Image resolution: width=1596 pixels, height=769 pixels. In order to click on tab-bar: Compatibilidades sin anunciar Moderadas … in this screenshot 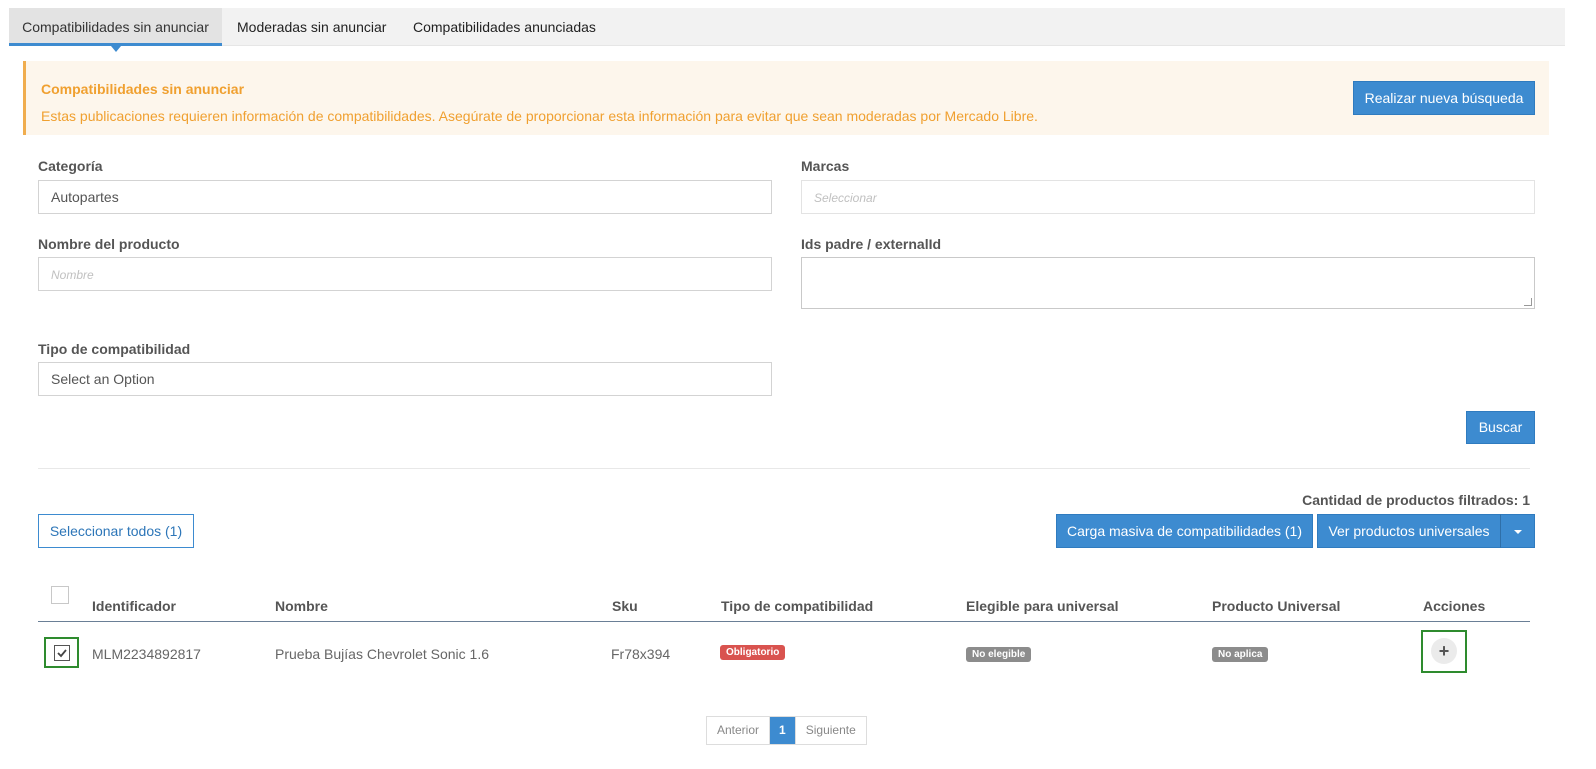, I will do `click(787, 30)`.